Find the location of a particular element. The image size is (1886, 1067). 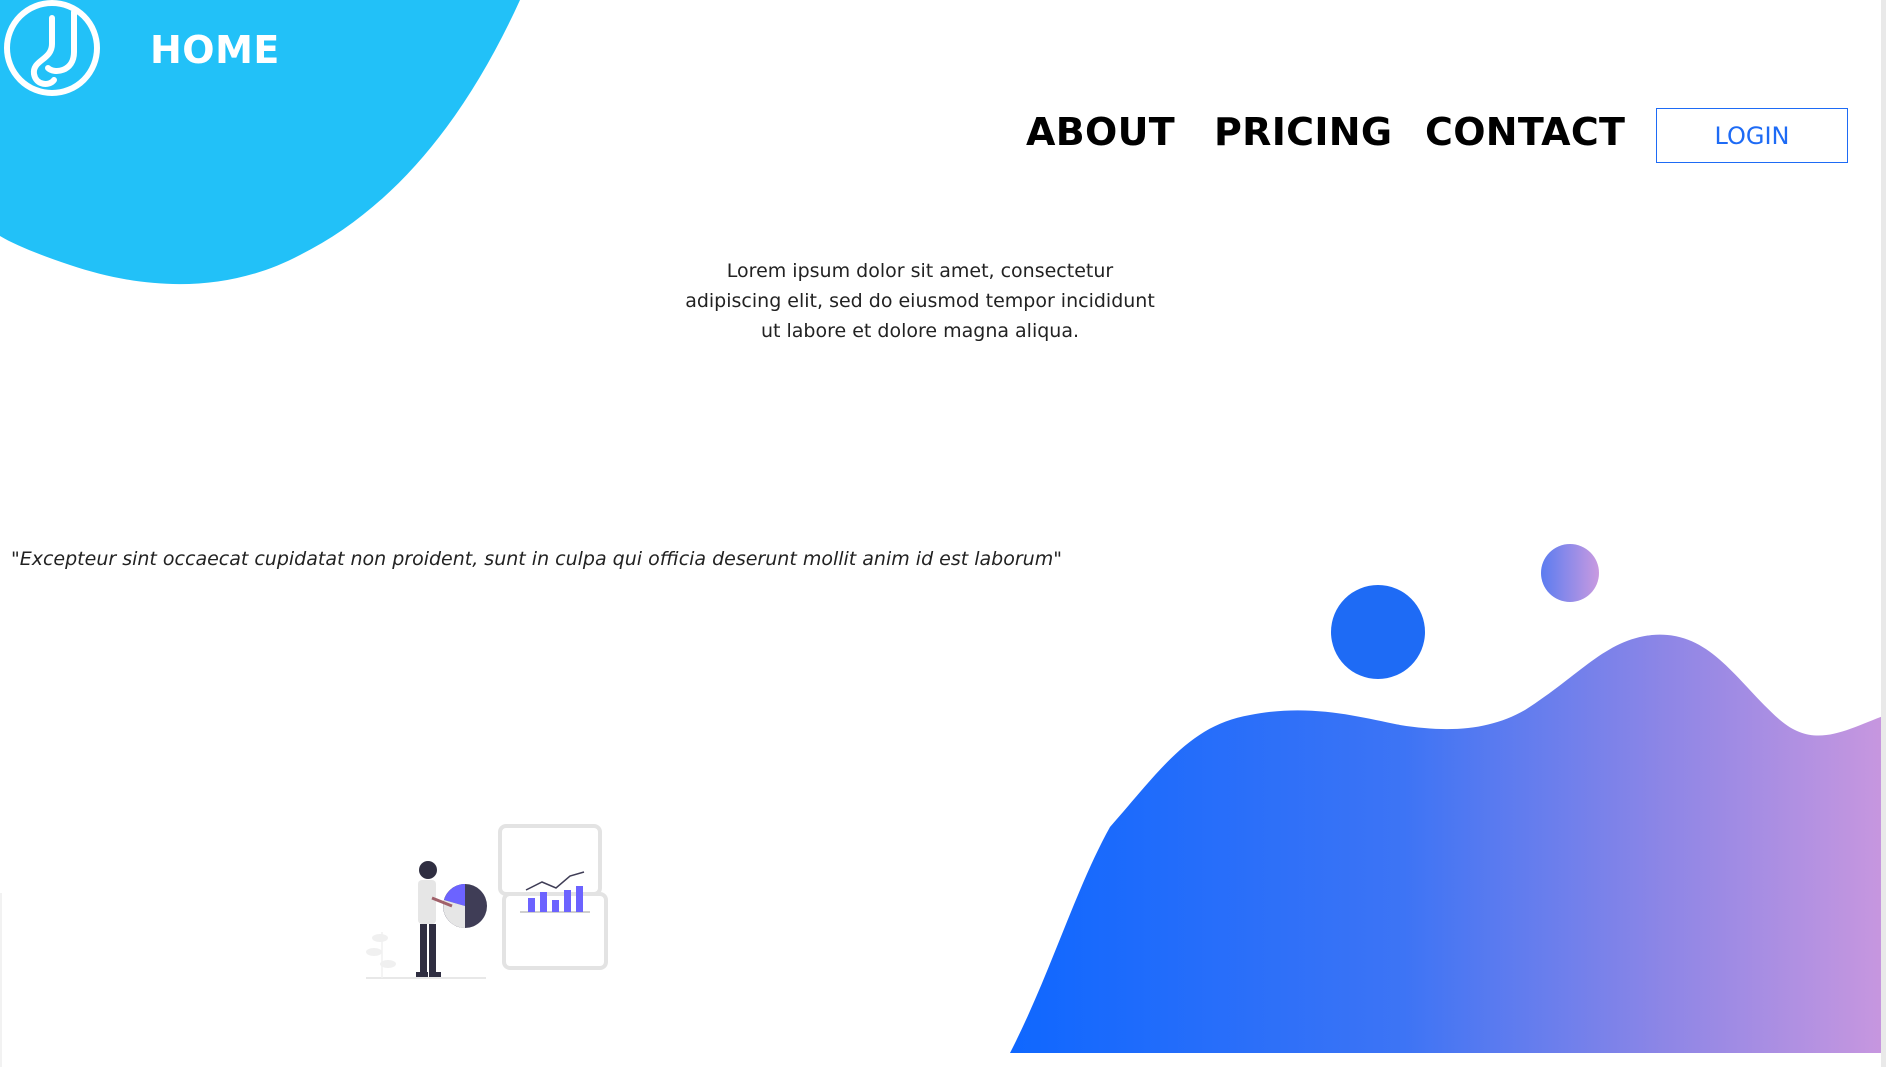

nav-about-link: ABOUT is located at coordinates (1100, 132).